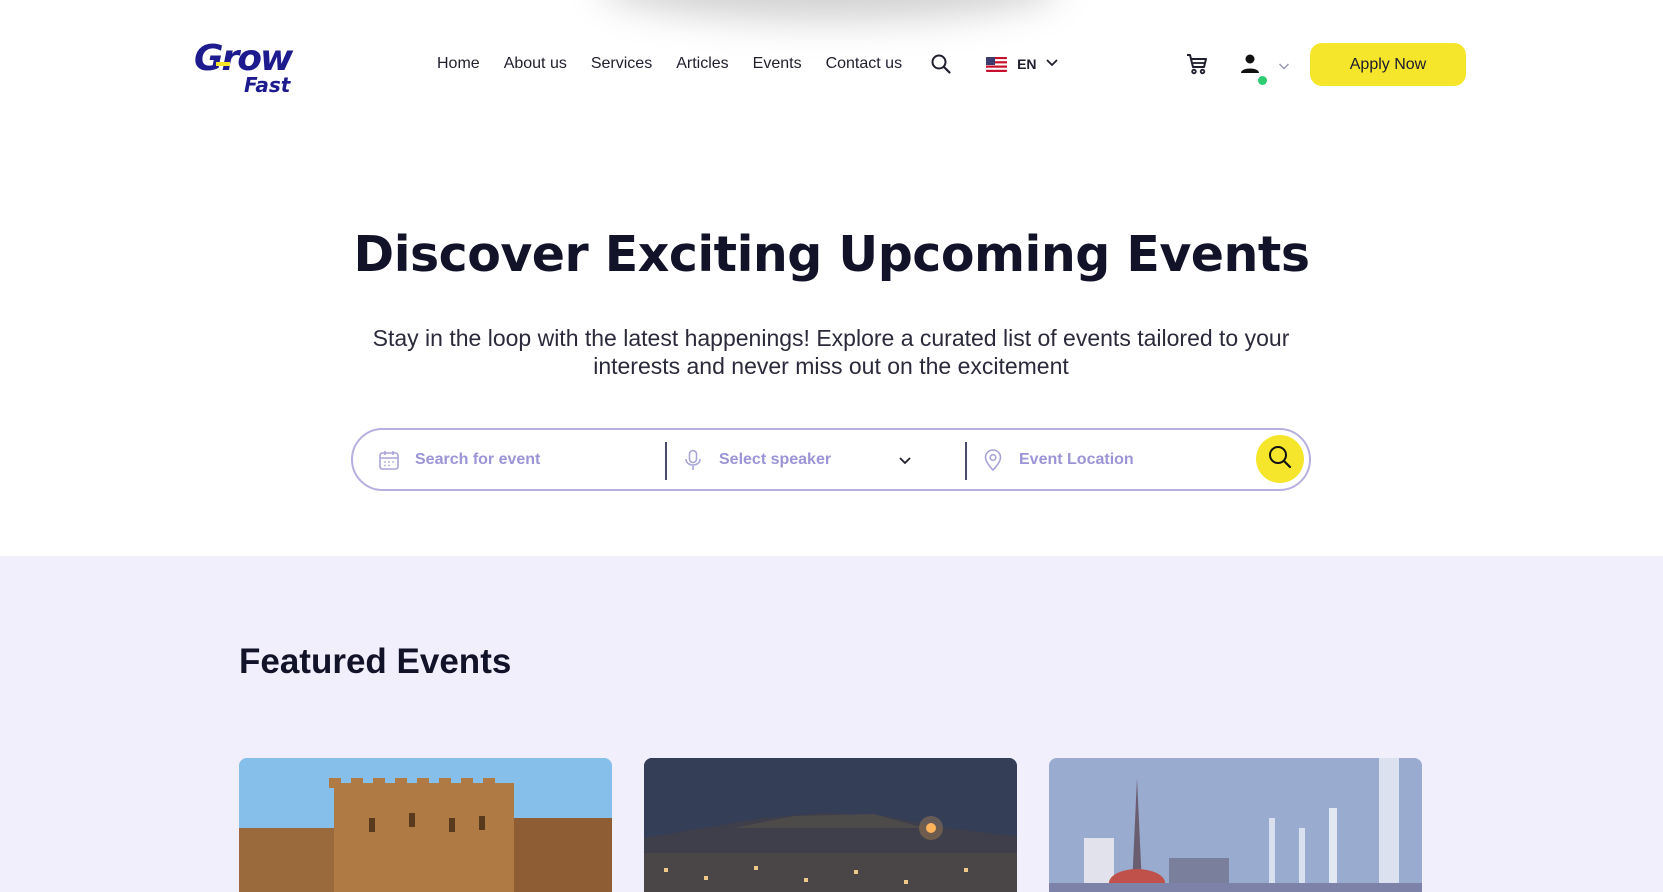  I want to click on event-card-fountain, so click(1235, 825).